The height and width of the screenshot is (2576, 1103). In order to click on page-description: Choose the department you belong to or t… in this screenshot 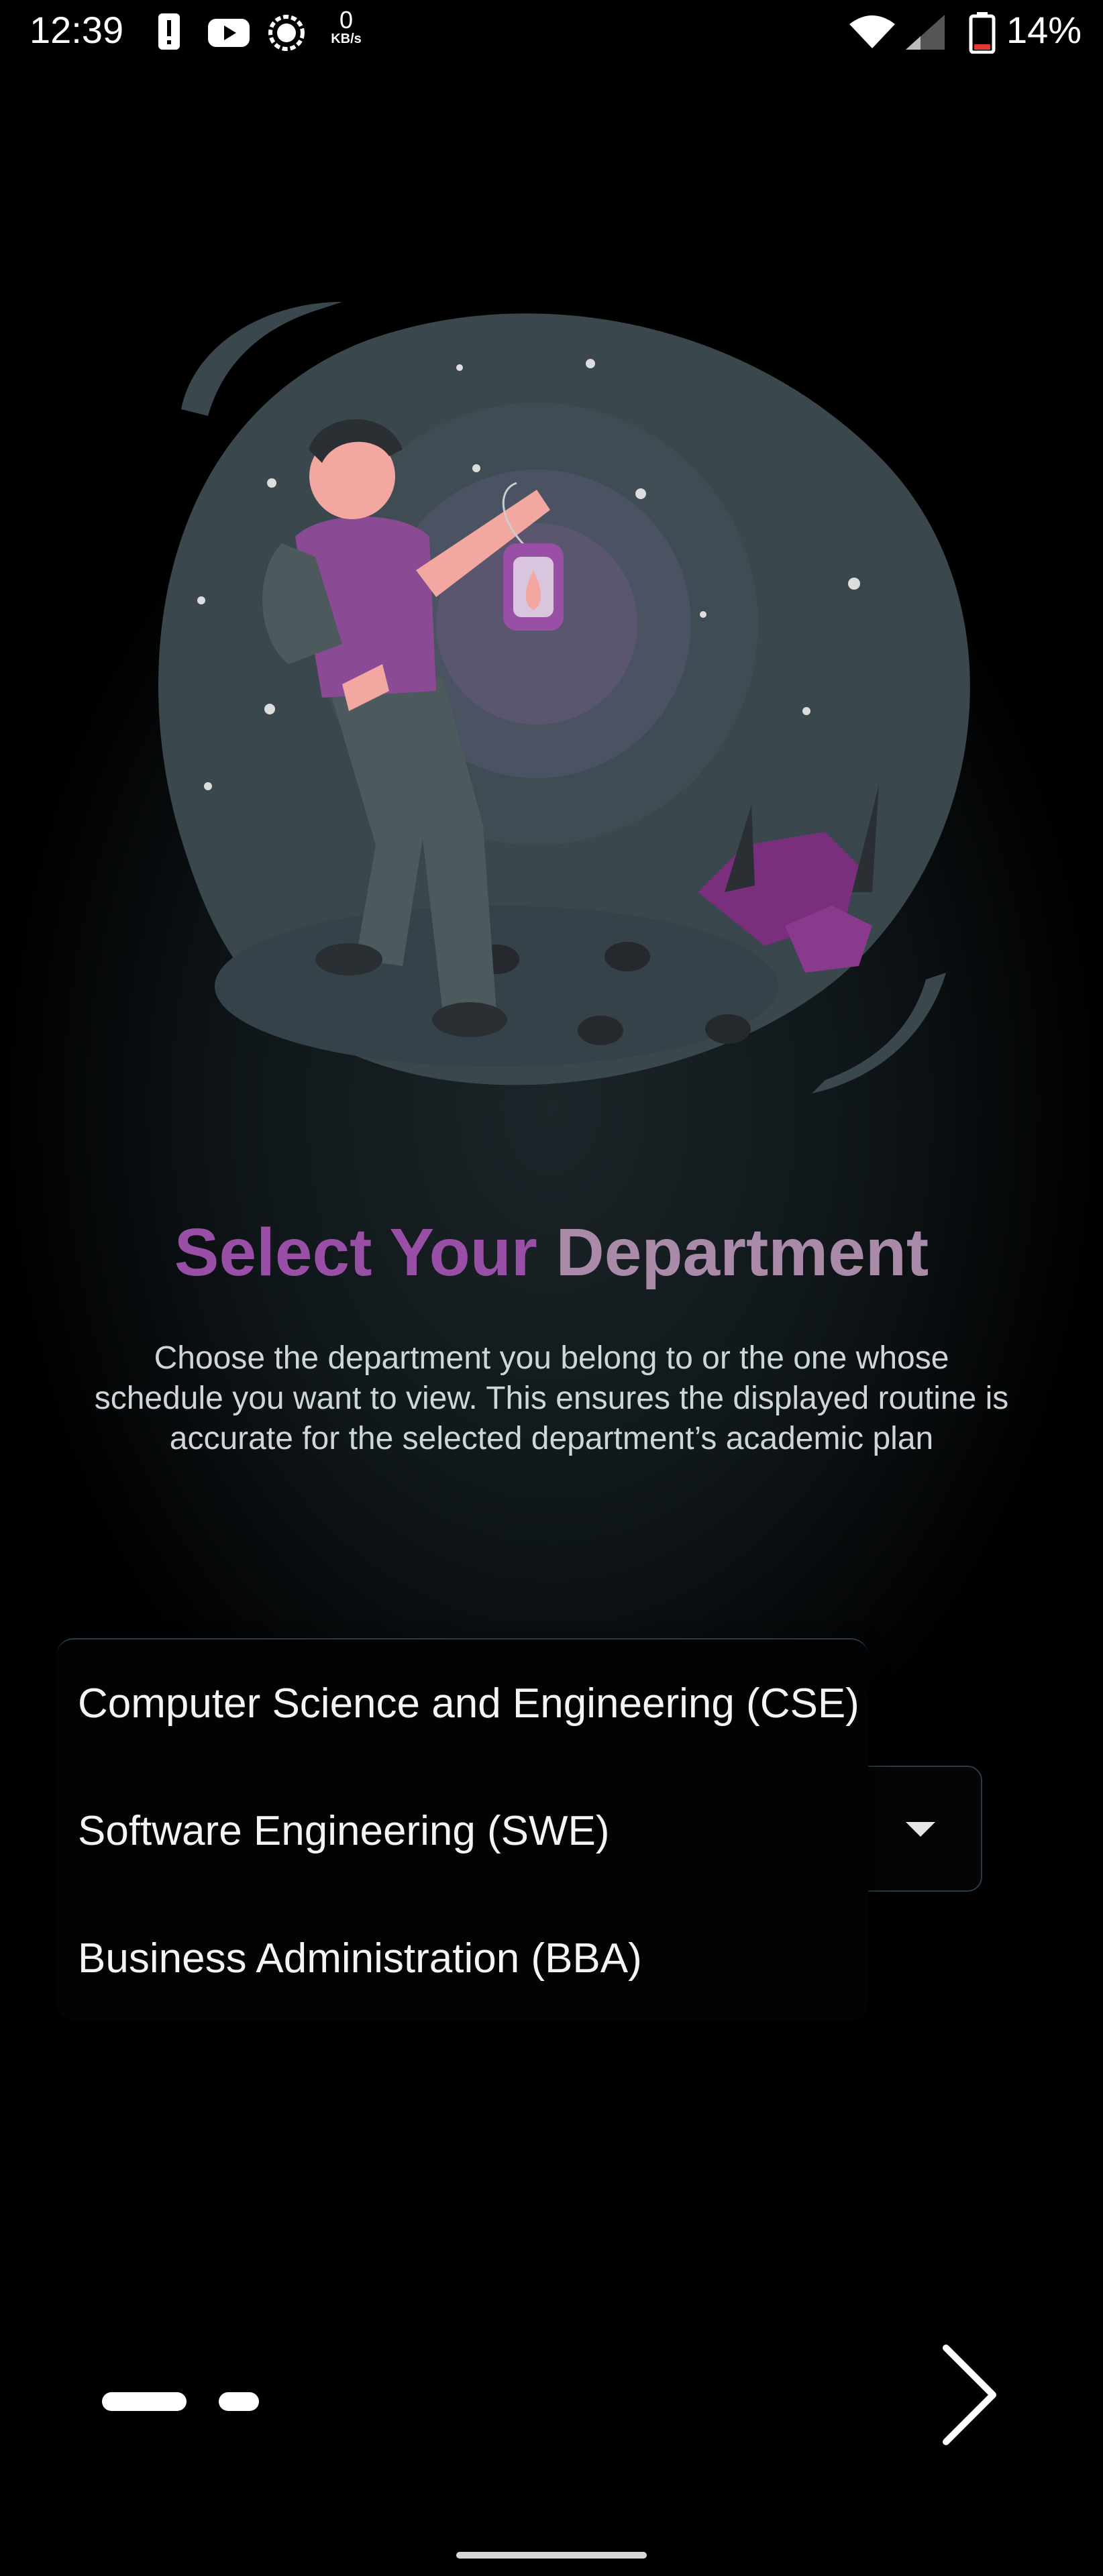, I will do `click(551, 1398)`.